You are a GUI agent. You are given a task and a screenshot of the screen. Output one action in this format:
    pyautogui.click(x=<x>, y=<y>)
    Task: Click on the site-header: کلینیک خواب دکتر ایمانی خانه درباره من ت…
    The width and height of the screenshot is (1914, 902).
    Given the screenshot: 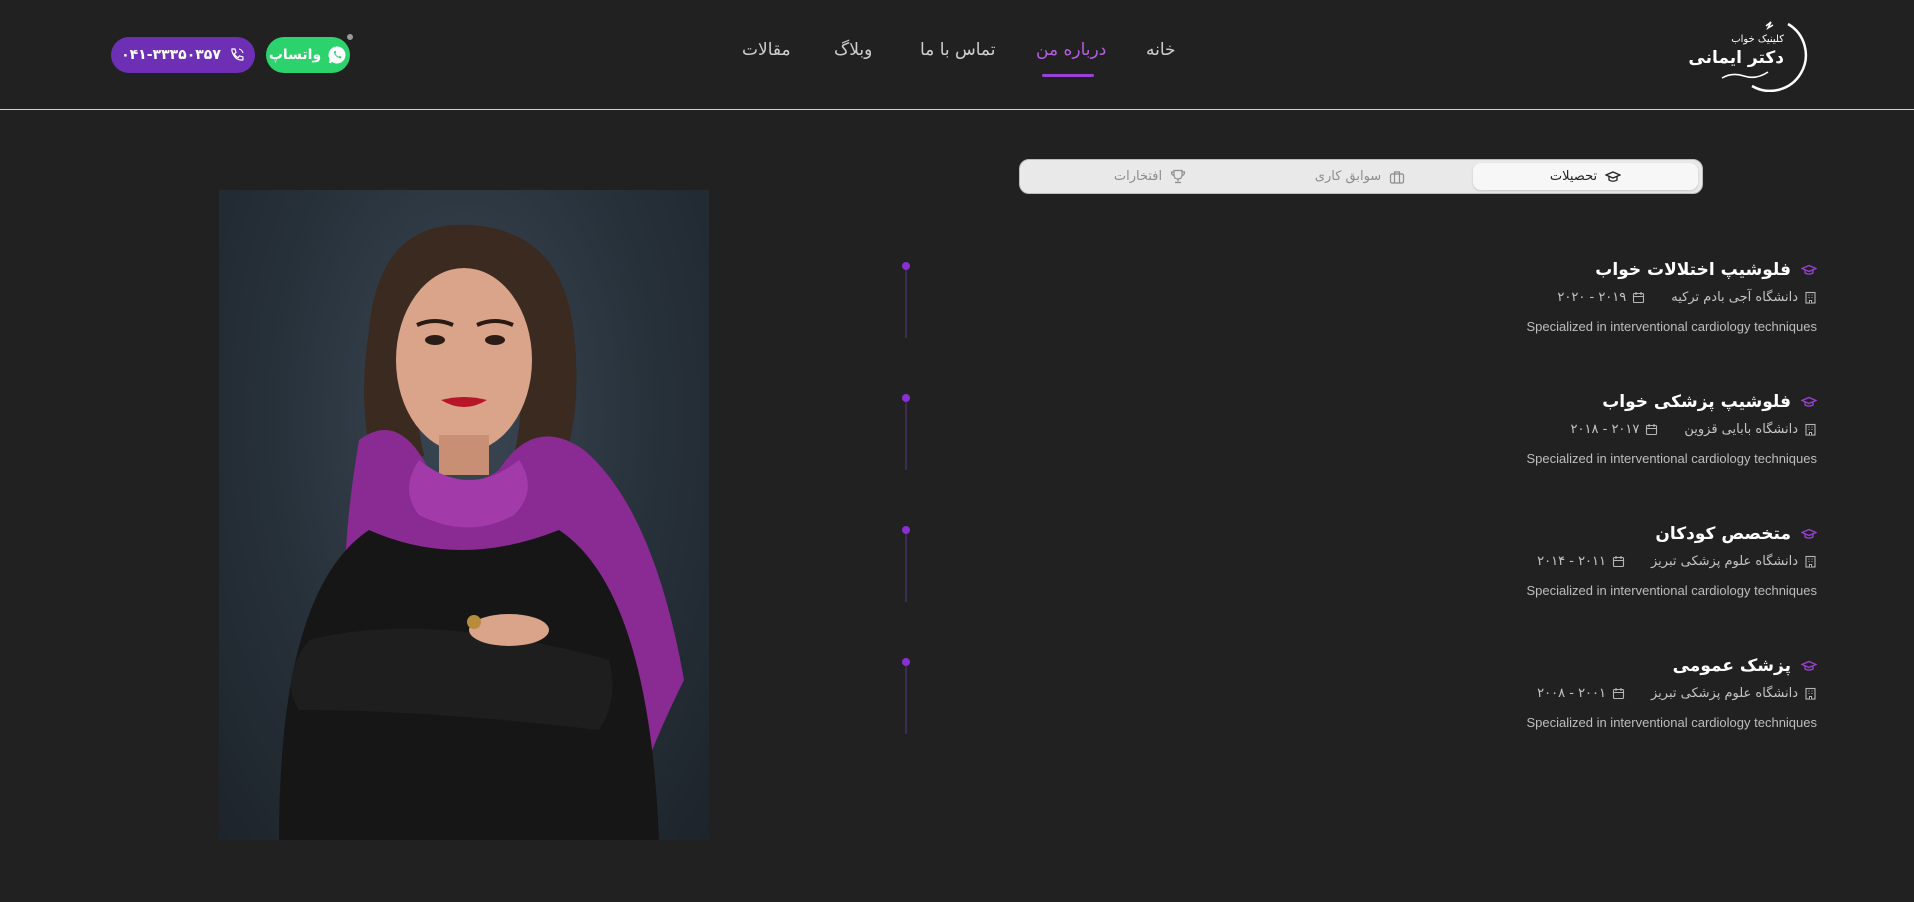 What is the action you would take?
    pyautogui.click(x=957, y=55)
    